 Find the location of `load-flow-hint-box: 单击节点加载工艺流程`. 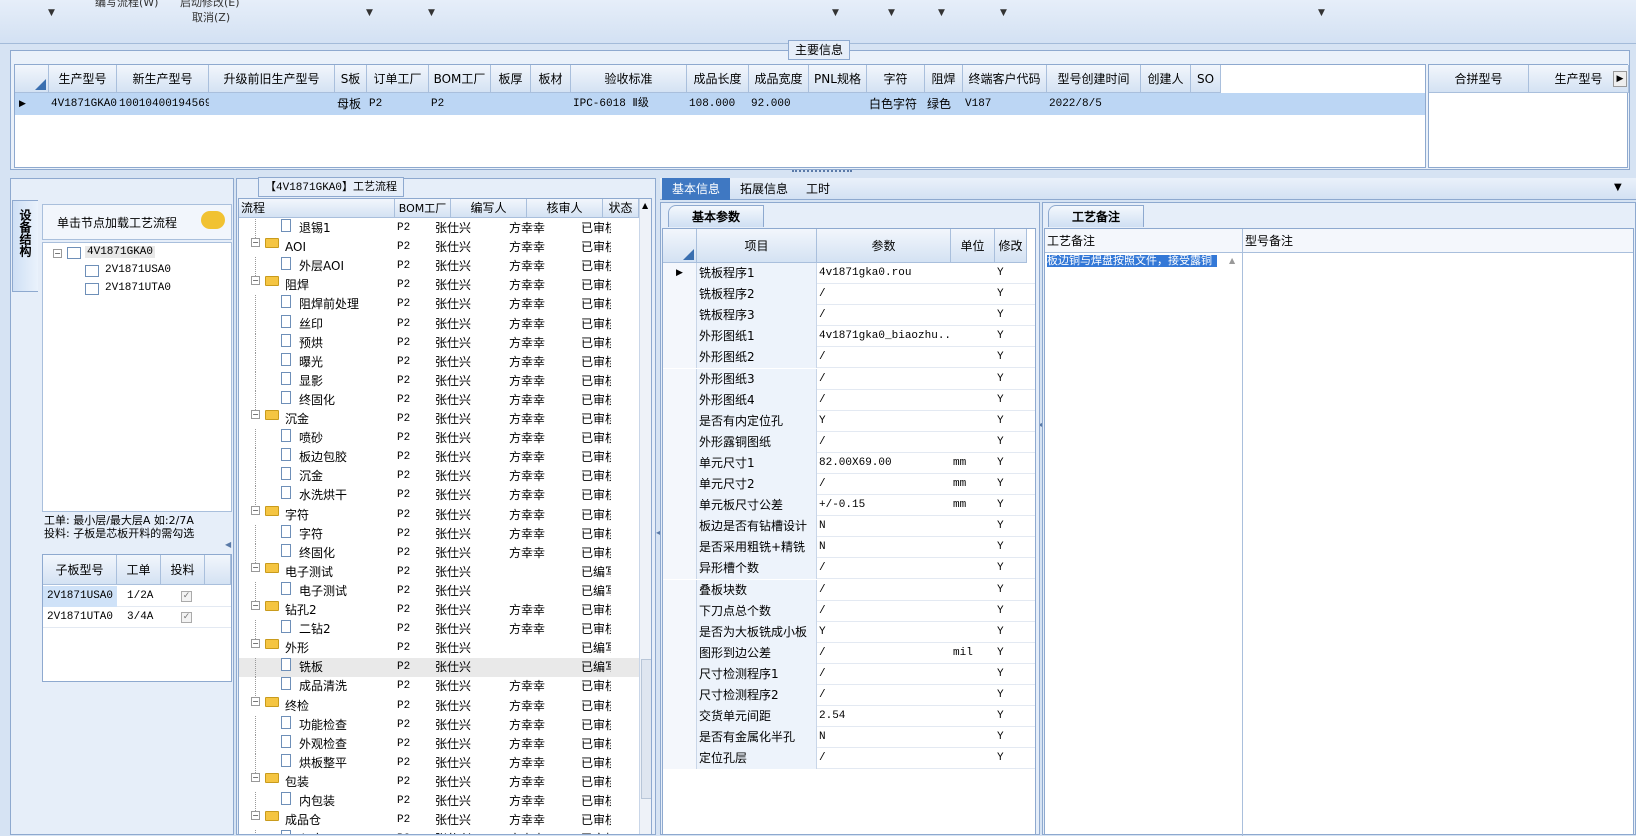

load-flow-hint-box: 单击节点加载工艺流程 is located at coordinates (137, 222).